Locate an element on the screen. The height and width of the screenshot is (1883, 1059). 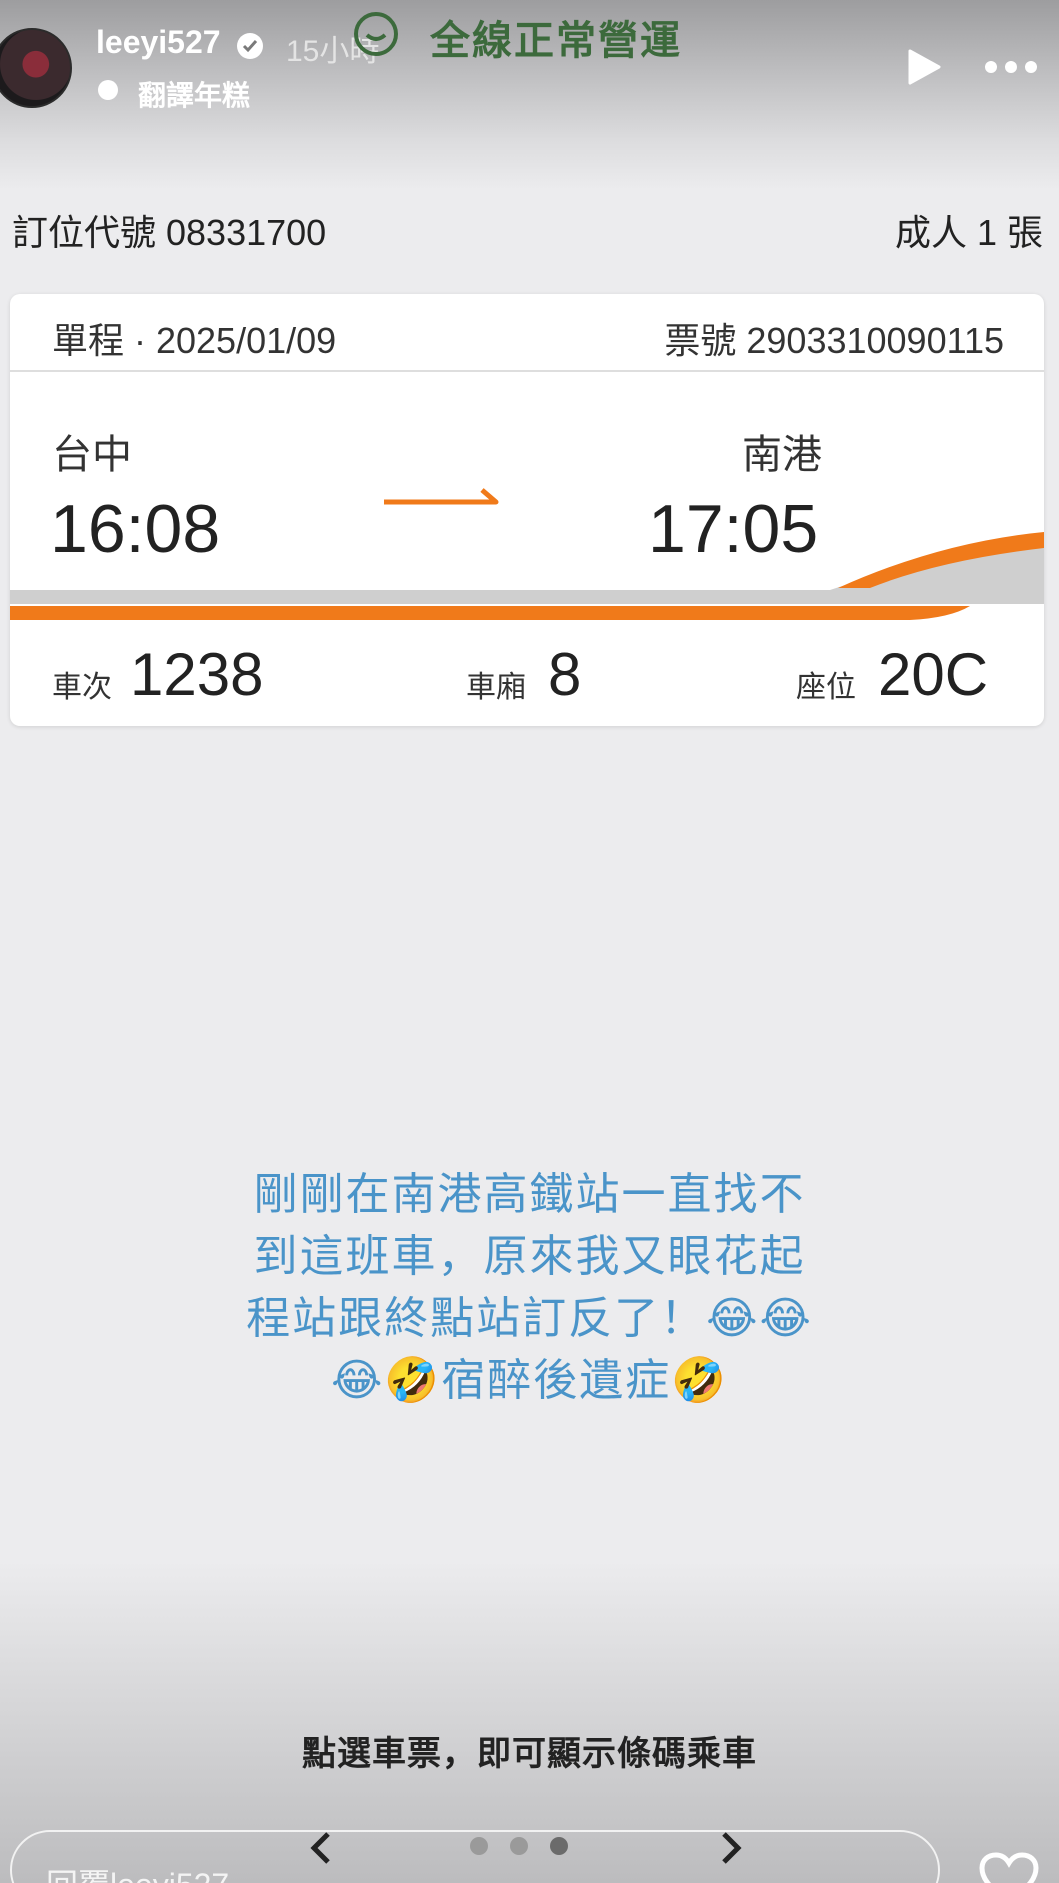
music-icon is located at coordinates (108, 90).